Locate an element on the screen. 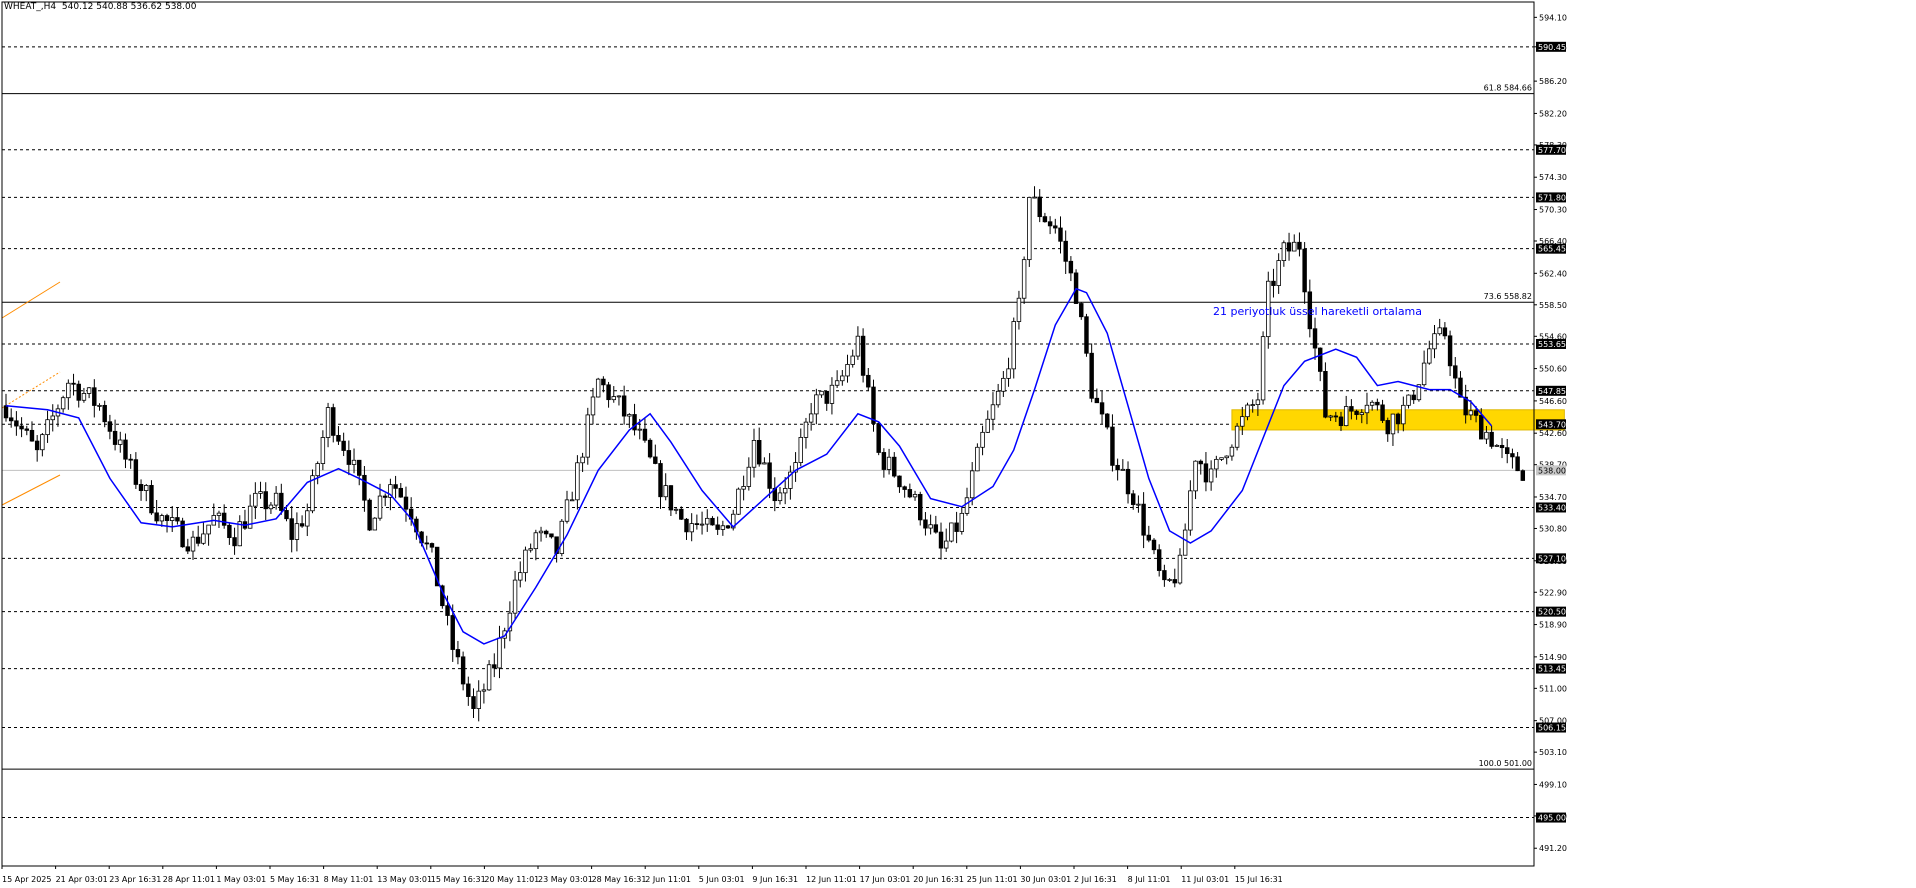 The width and height of the screenshot is (1916, 888). level-price-label: 547.85 is located at coordinates (1552, 391).